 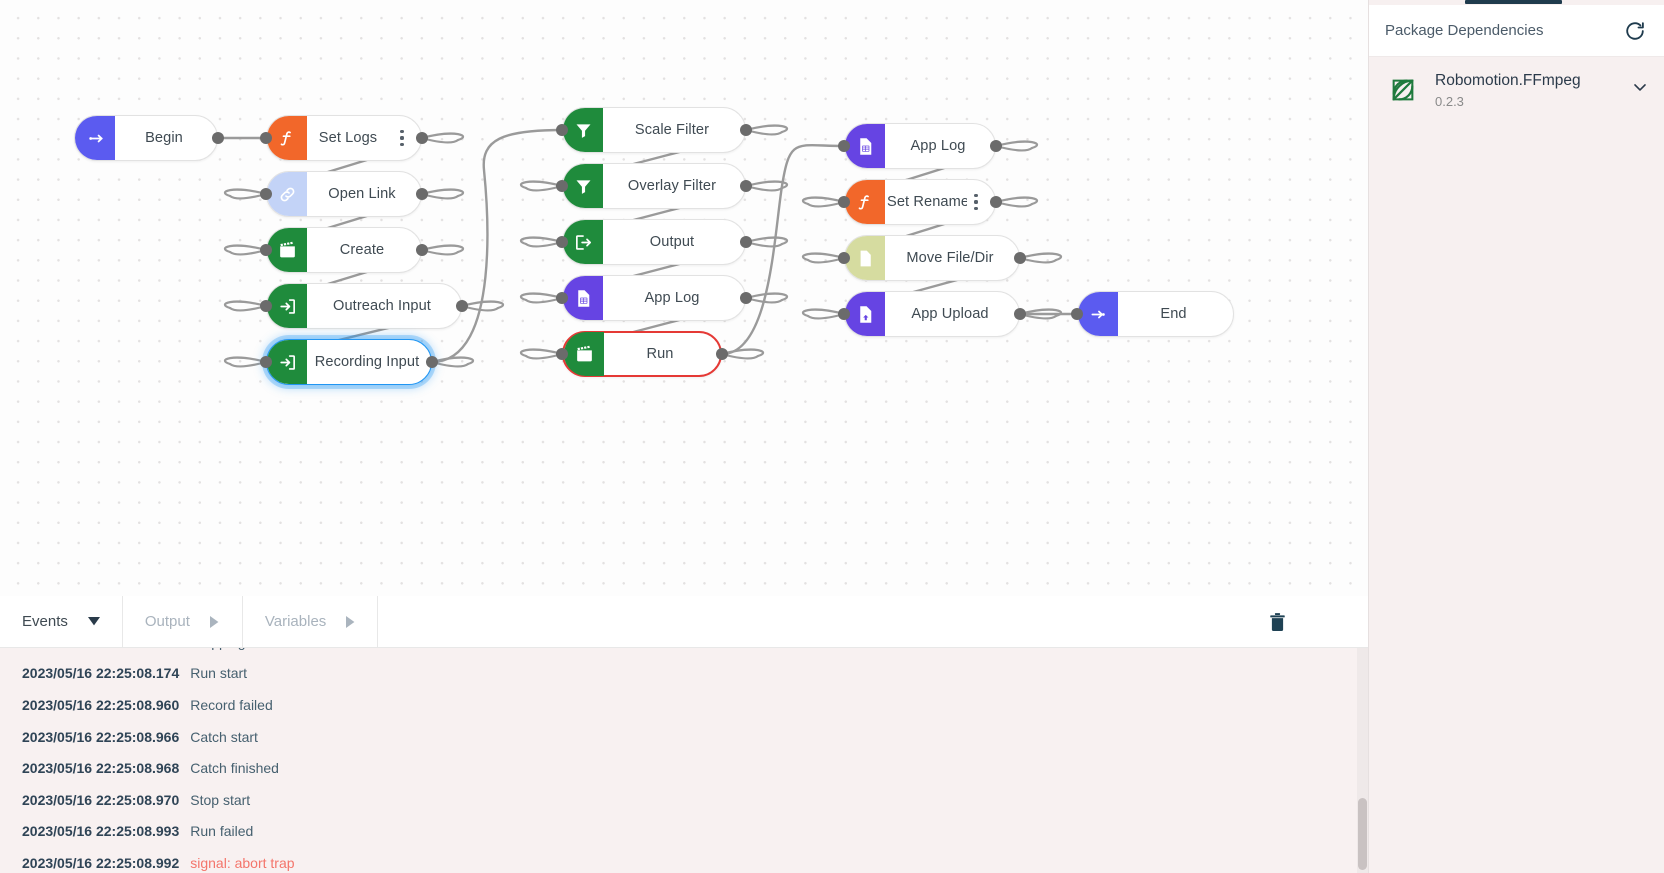 What do you see at coordinates (865, 314) in the screenshot?
I see `app-upload-icon` at bounding box center [865, 314].